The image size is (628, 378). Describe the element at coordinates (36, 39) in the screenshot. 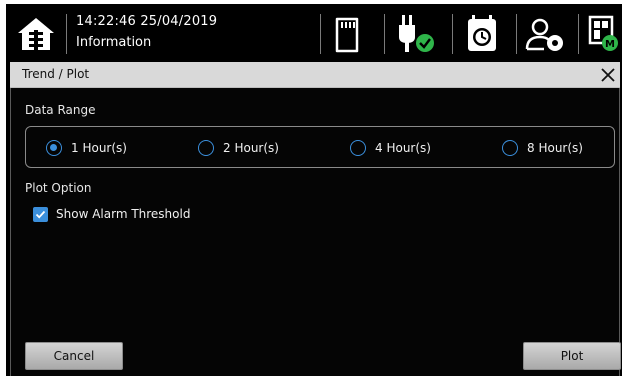

I see `home-icon` at that location.